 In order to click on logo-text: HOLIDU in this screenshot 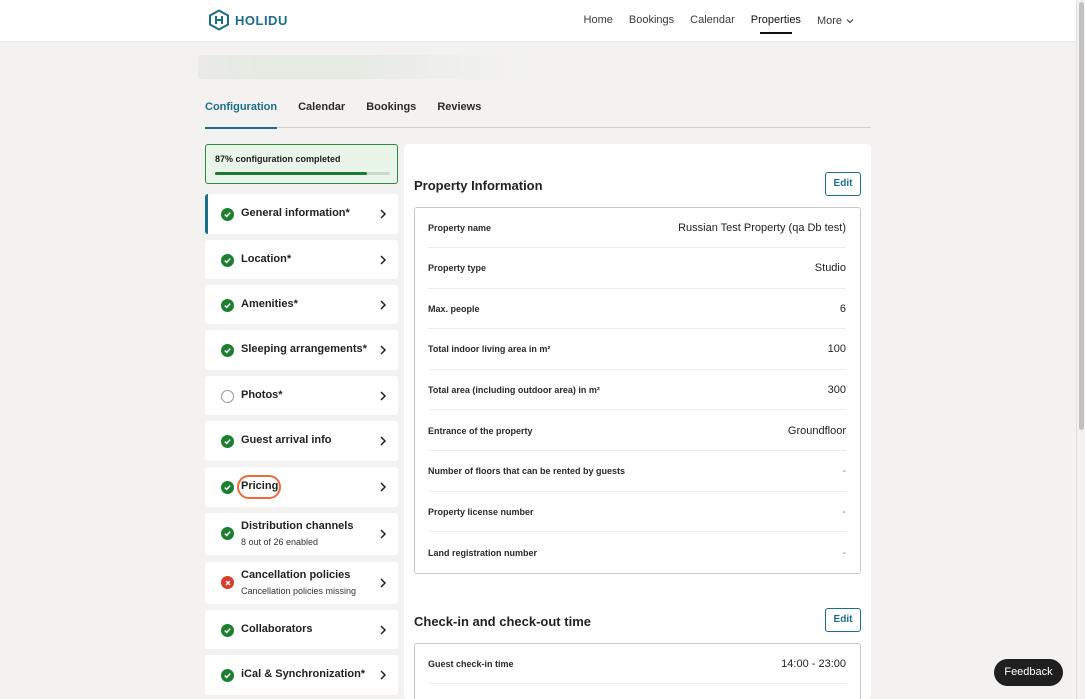, I will do `click(261, 20)`.